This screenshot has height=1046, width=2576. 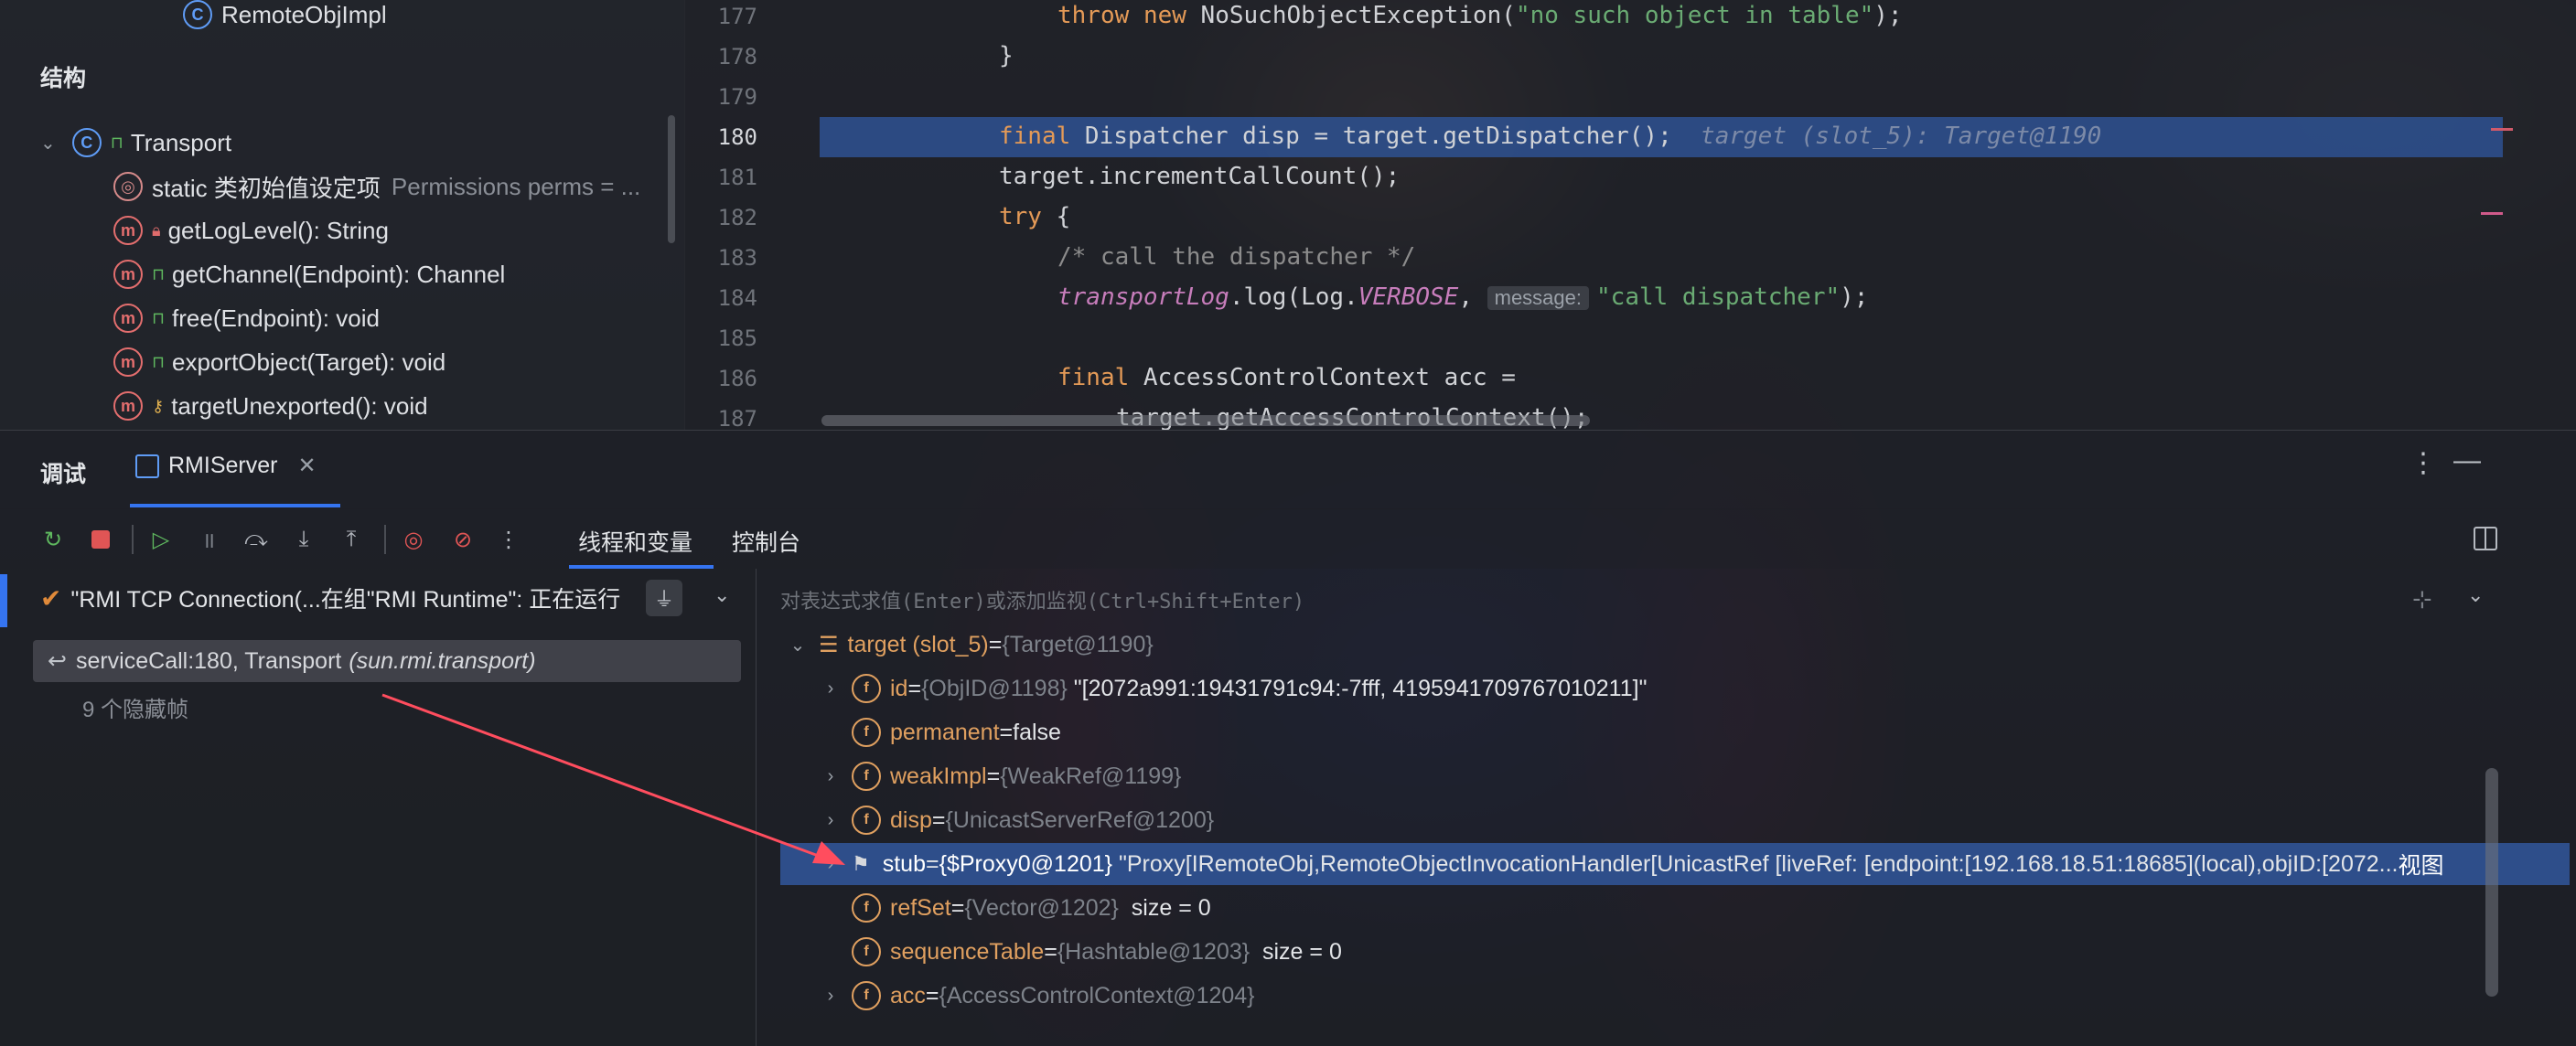 I want to click on arrow-head, so click(x=828, y=853).